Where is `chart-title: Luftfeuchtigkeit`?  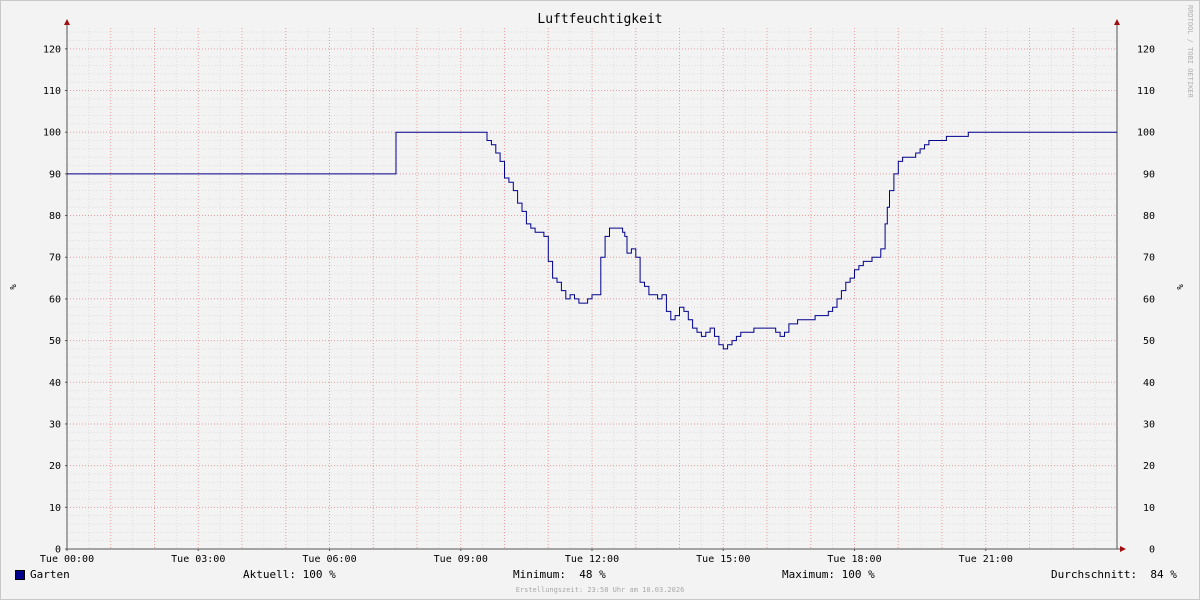
chart-title: Luftfeuchtigkeit is located at coordinates (599, 19).